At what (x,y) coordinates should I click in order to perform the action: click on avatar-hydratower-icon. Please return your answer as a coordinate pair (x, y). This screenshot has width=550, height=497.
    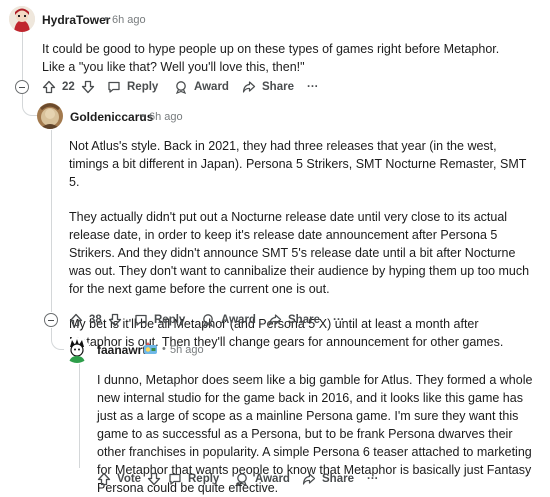
    Looking at the image, I should click on (22, 19).